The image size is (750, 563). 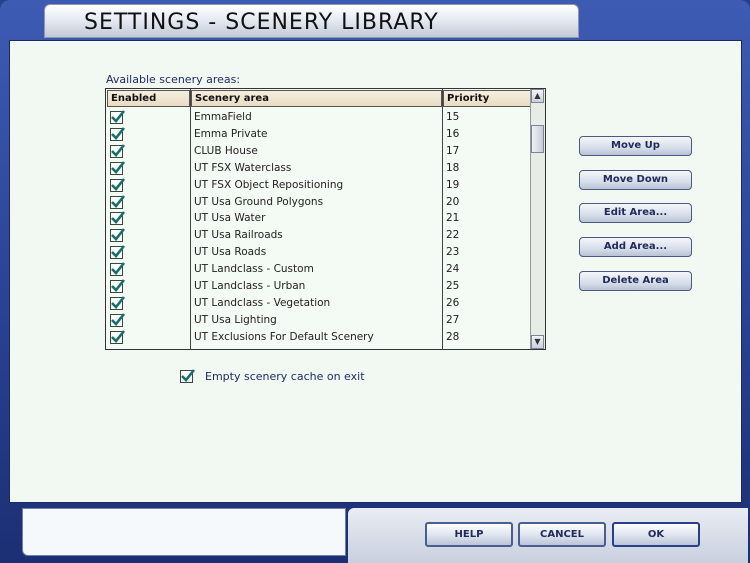 I want to click on list-scrollbar: ▲ ▼, so click(x=537, y=219).